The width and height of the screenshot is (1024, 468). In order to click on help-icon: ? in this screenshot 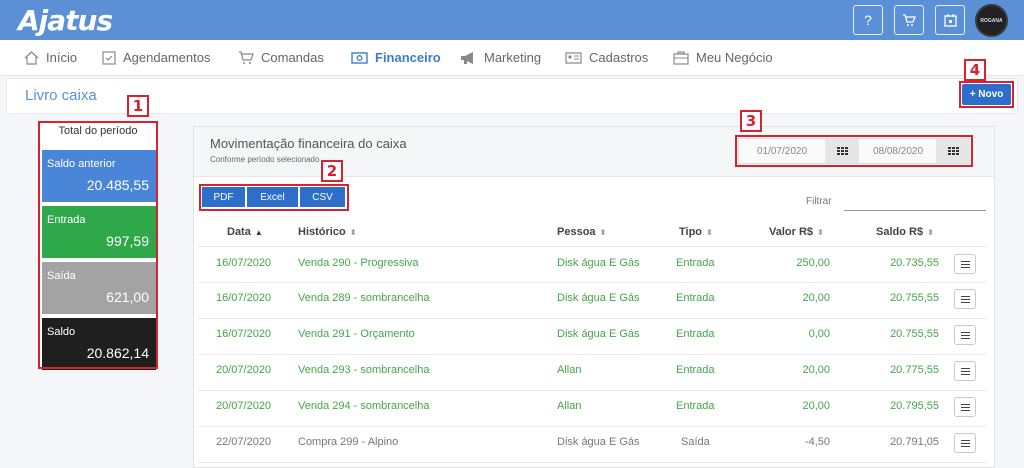, I will do `click(868, 20)`.